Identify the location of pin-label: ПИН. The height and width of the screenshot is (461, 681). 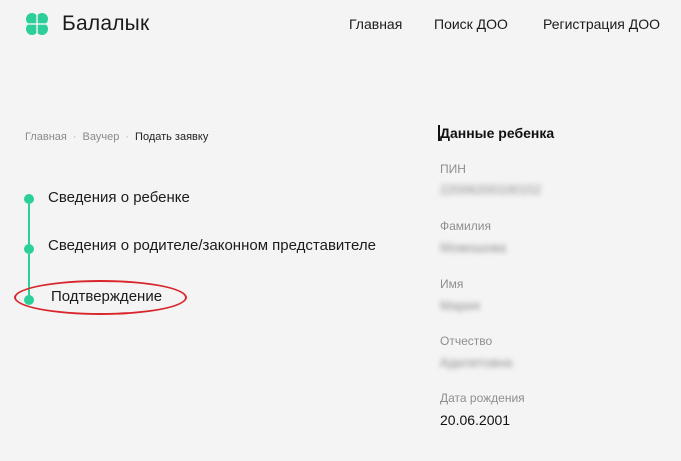
(453, 169).